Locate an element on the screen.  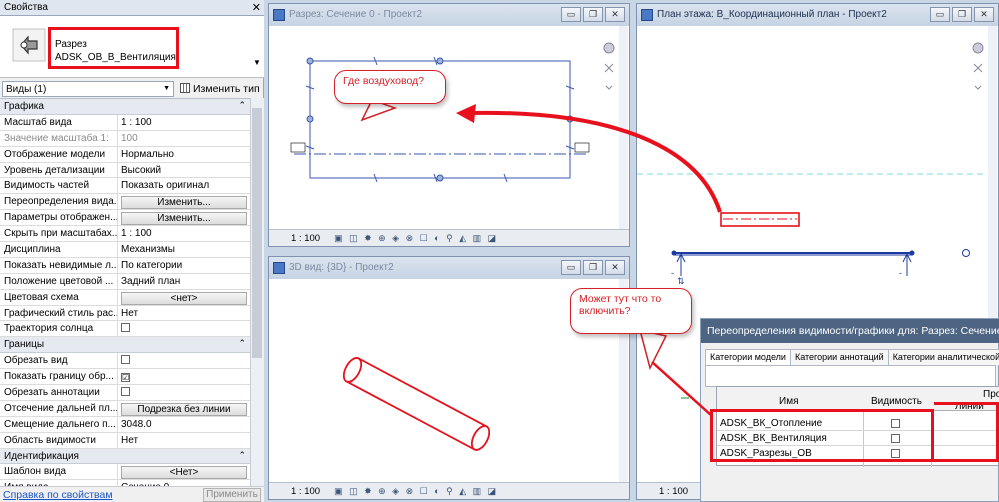
views-filter-select: Виды (1) ▼ is located at coordinates (88, 89).